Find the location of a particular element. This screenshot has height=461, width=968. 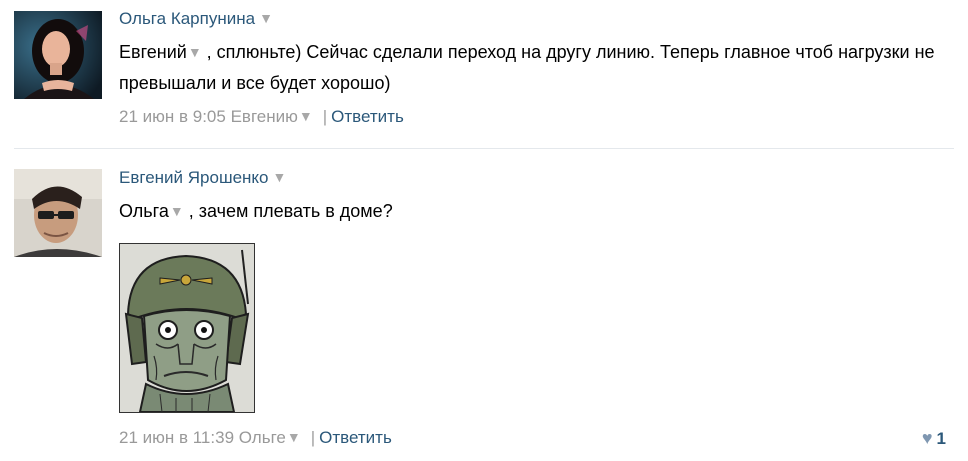

comment-text: Ольга▼ , зачем плевать в доме? is located at coordinates (529, 211).